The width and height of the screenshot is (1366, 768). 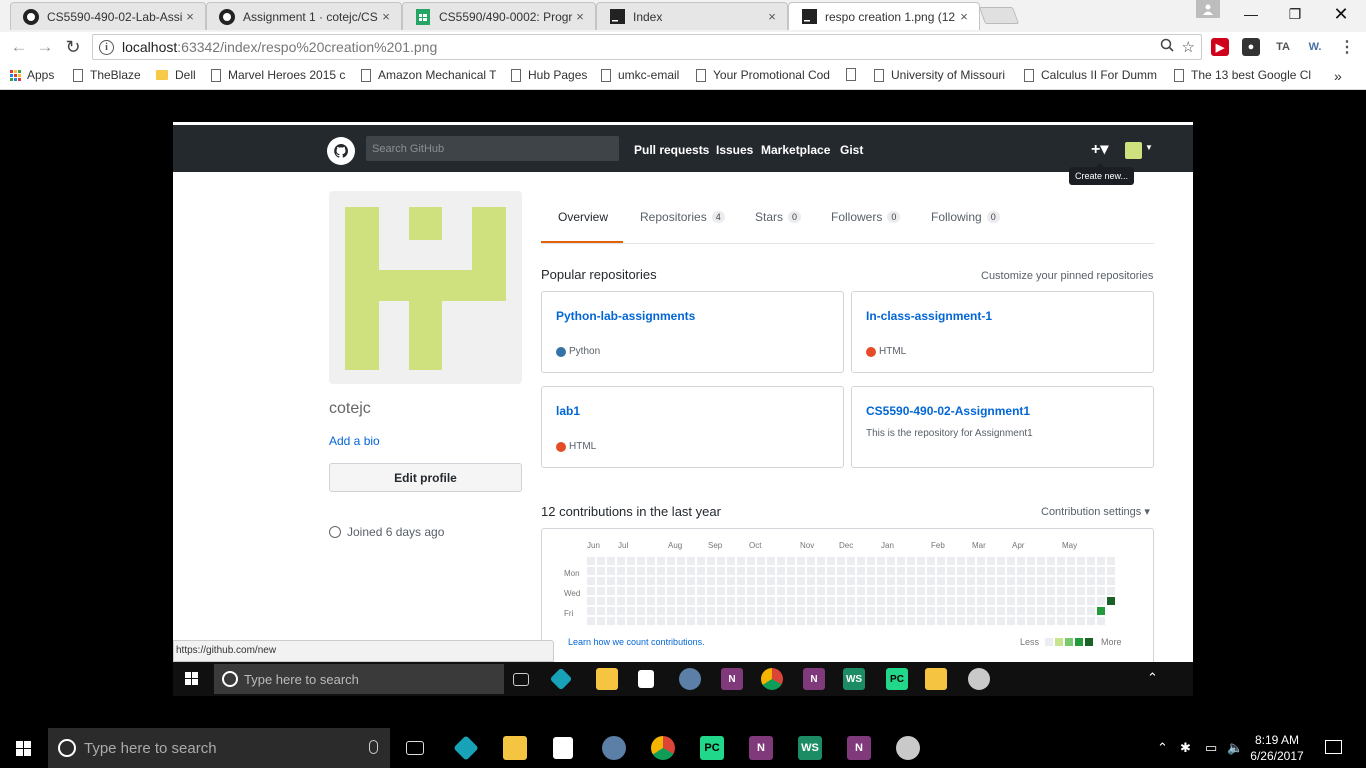 What do you see at coordinates (643, 75) in the screenshot?
I see `bookmark-item: umkc-email` at bounding box center [643, 75].